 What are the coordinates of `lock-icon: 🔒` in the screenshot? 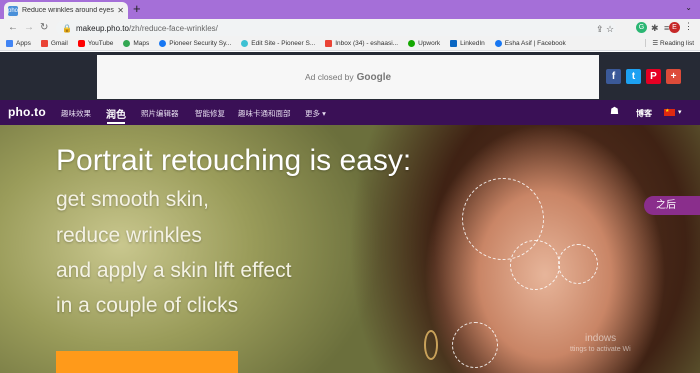 It's located at (67, 28).